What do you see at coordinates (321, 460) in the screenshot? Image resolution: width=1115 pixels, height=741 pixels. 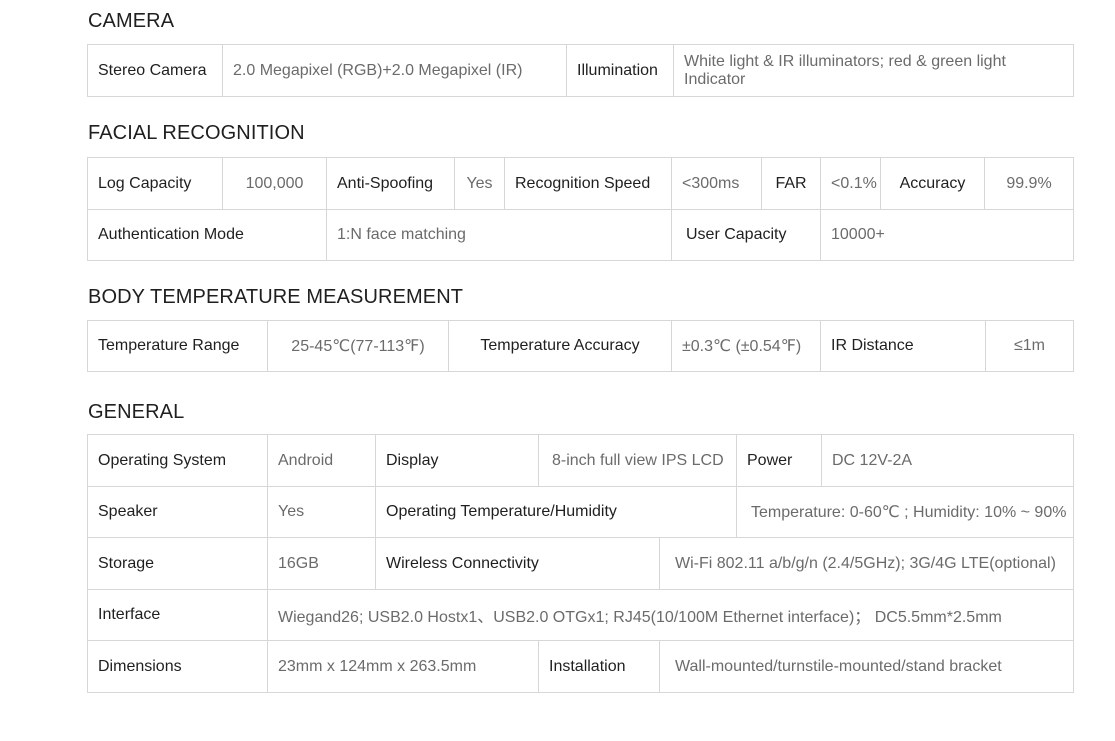 I see `operating-system-value: Android` at bounding box center [321, 460].